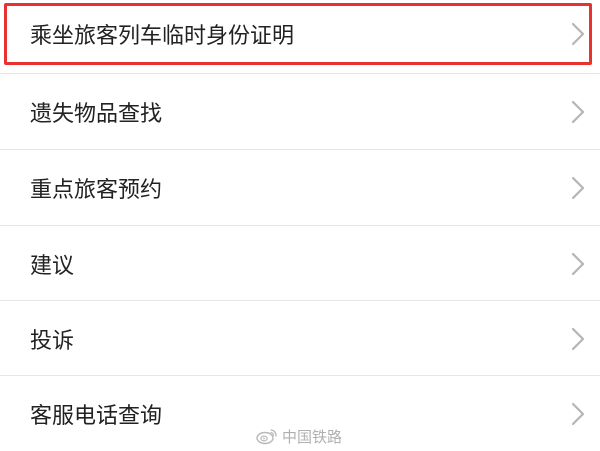 This screenshot has height=451, width=600. What do you see at coordinates (162, 36) in the screenshot?
I see `menu-item-label: 乘坐旅客列车临时身份证明` at bounding box center [162, 36].